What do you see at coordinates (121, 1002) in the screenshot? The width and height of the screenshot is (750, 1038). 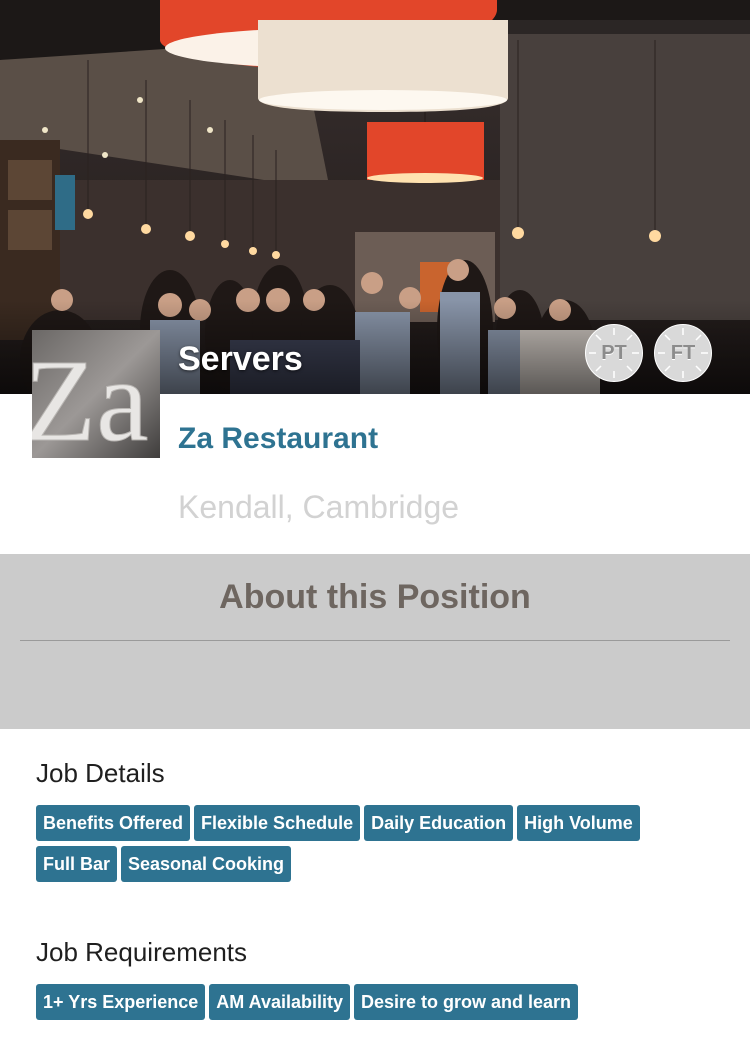 I see `job-requirement-tag: 1+ Yrs Experience` at bounding box center [121, 1002].